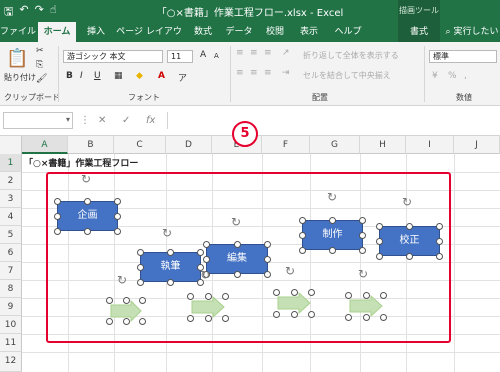 The image size is (500, 372). Describe the element at coordinates (383, 145) in the screenshot. I see `column-header-h: H` at that location.